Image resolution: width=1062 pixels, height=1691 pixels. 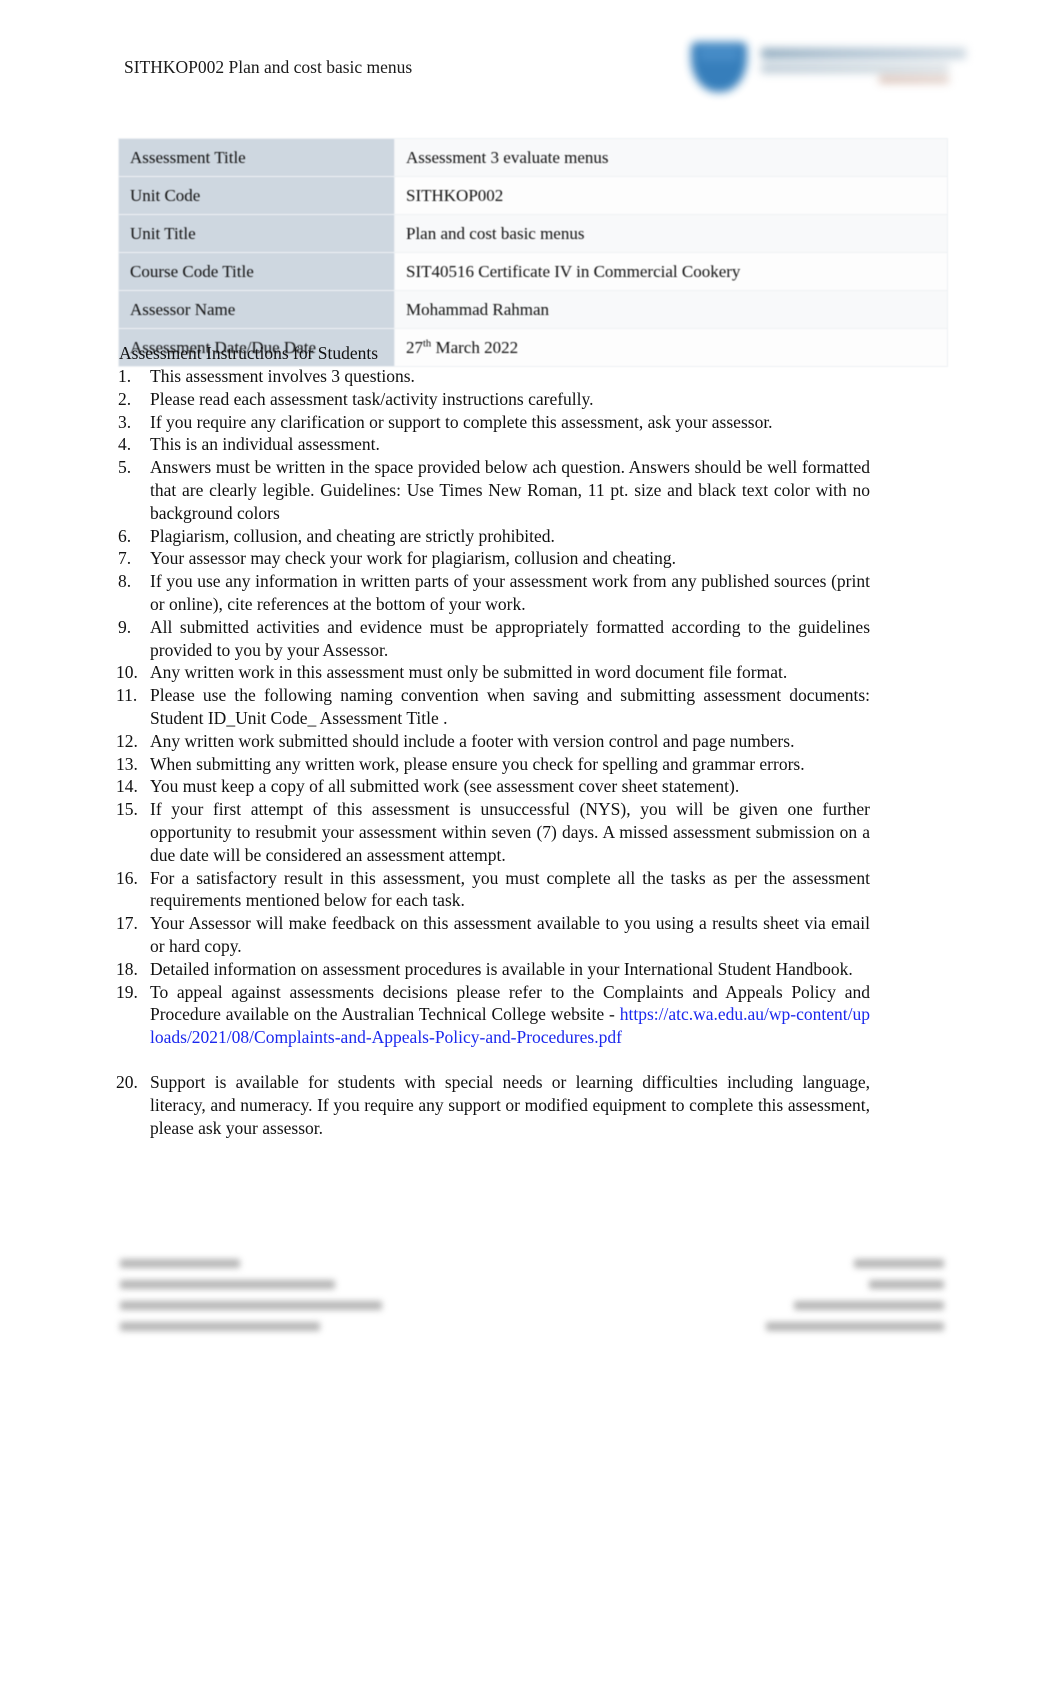 I want to click on list-item-text: This is an individual assessment., so click(x=265, y=444).